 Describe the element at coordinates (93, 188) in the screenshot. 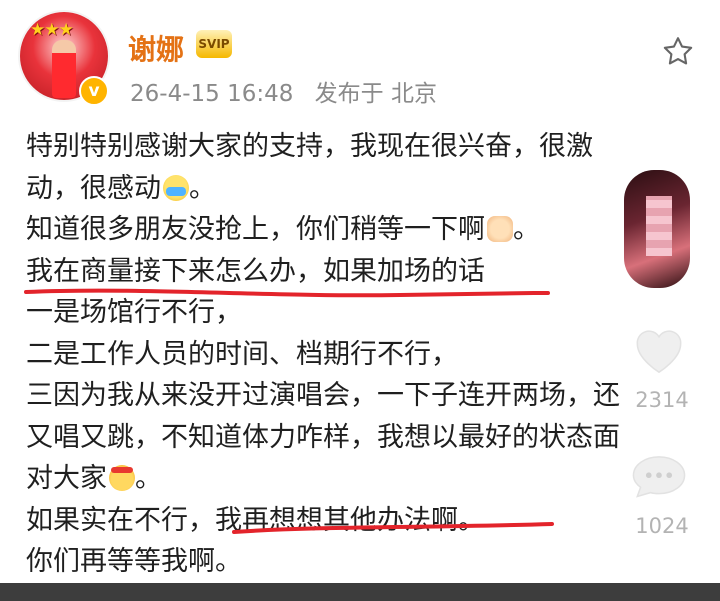

I see `post-text: 动，很感动` at that location.